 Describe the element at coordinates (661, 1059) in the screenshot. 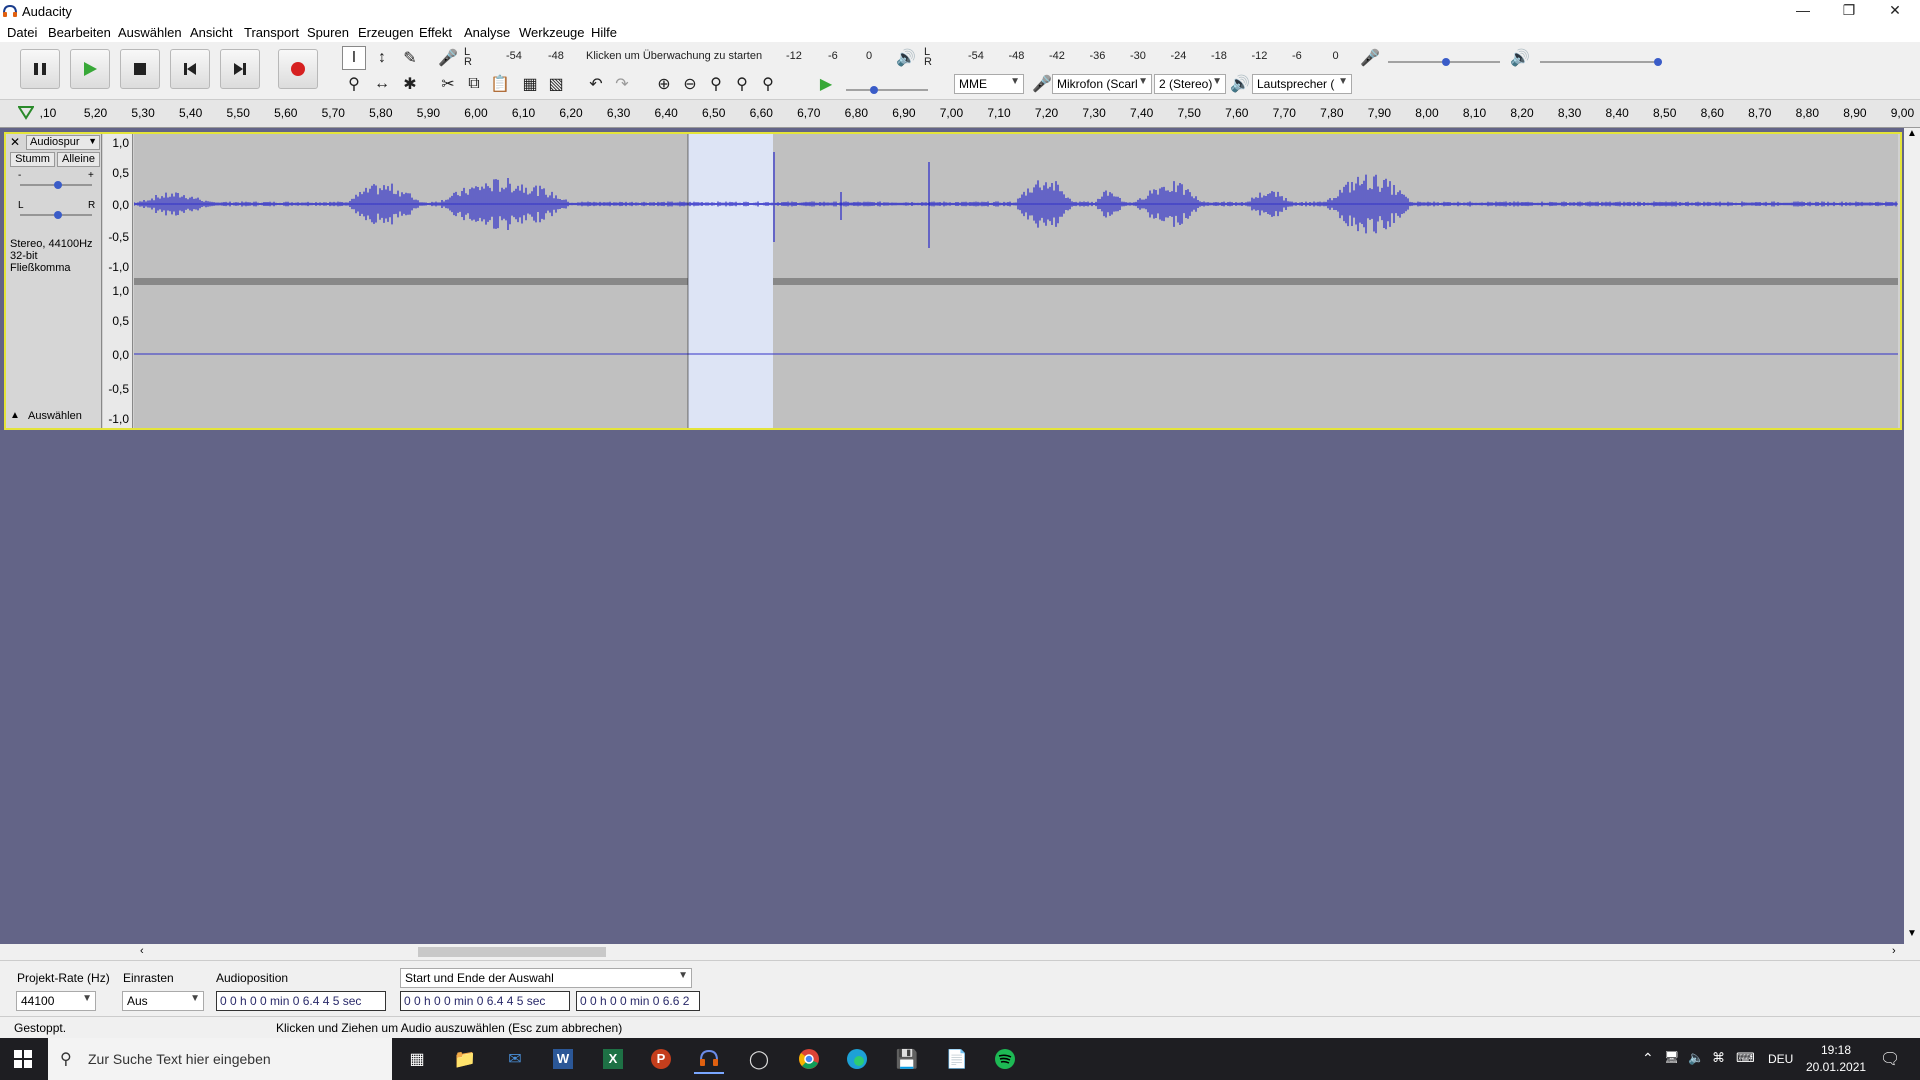

I see `powerpoint-icon: P` at that location.